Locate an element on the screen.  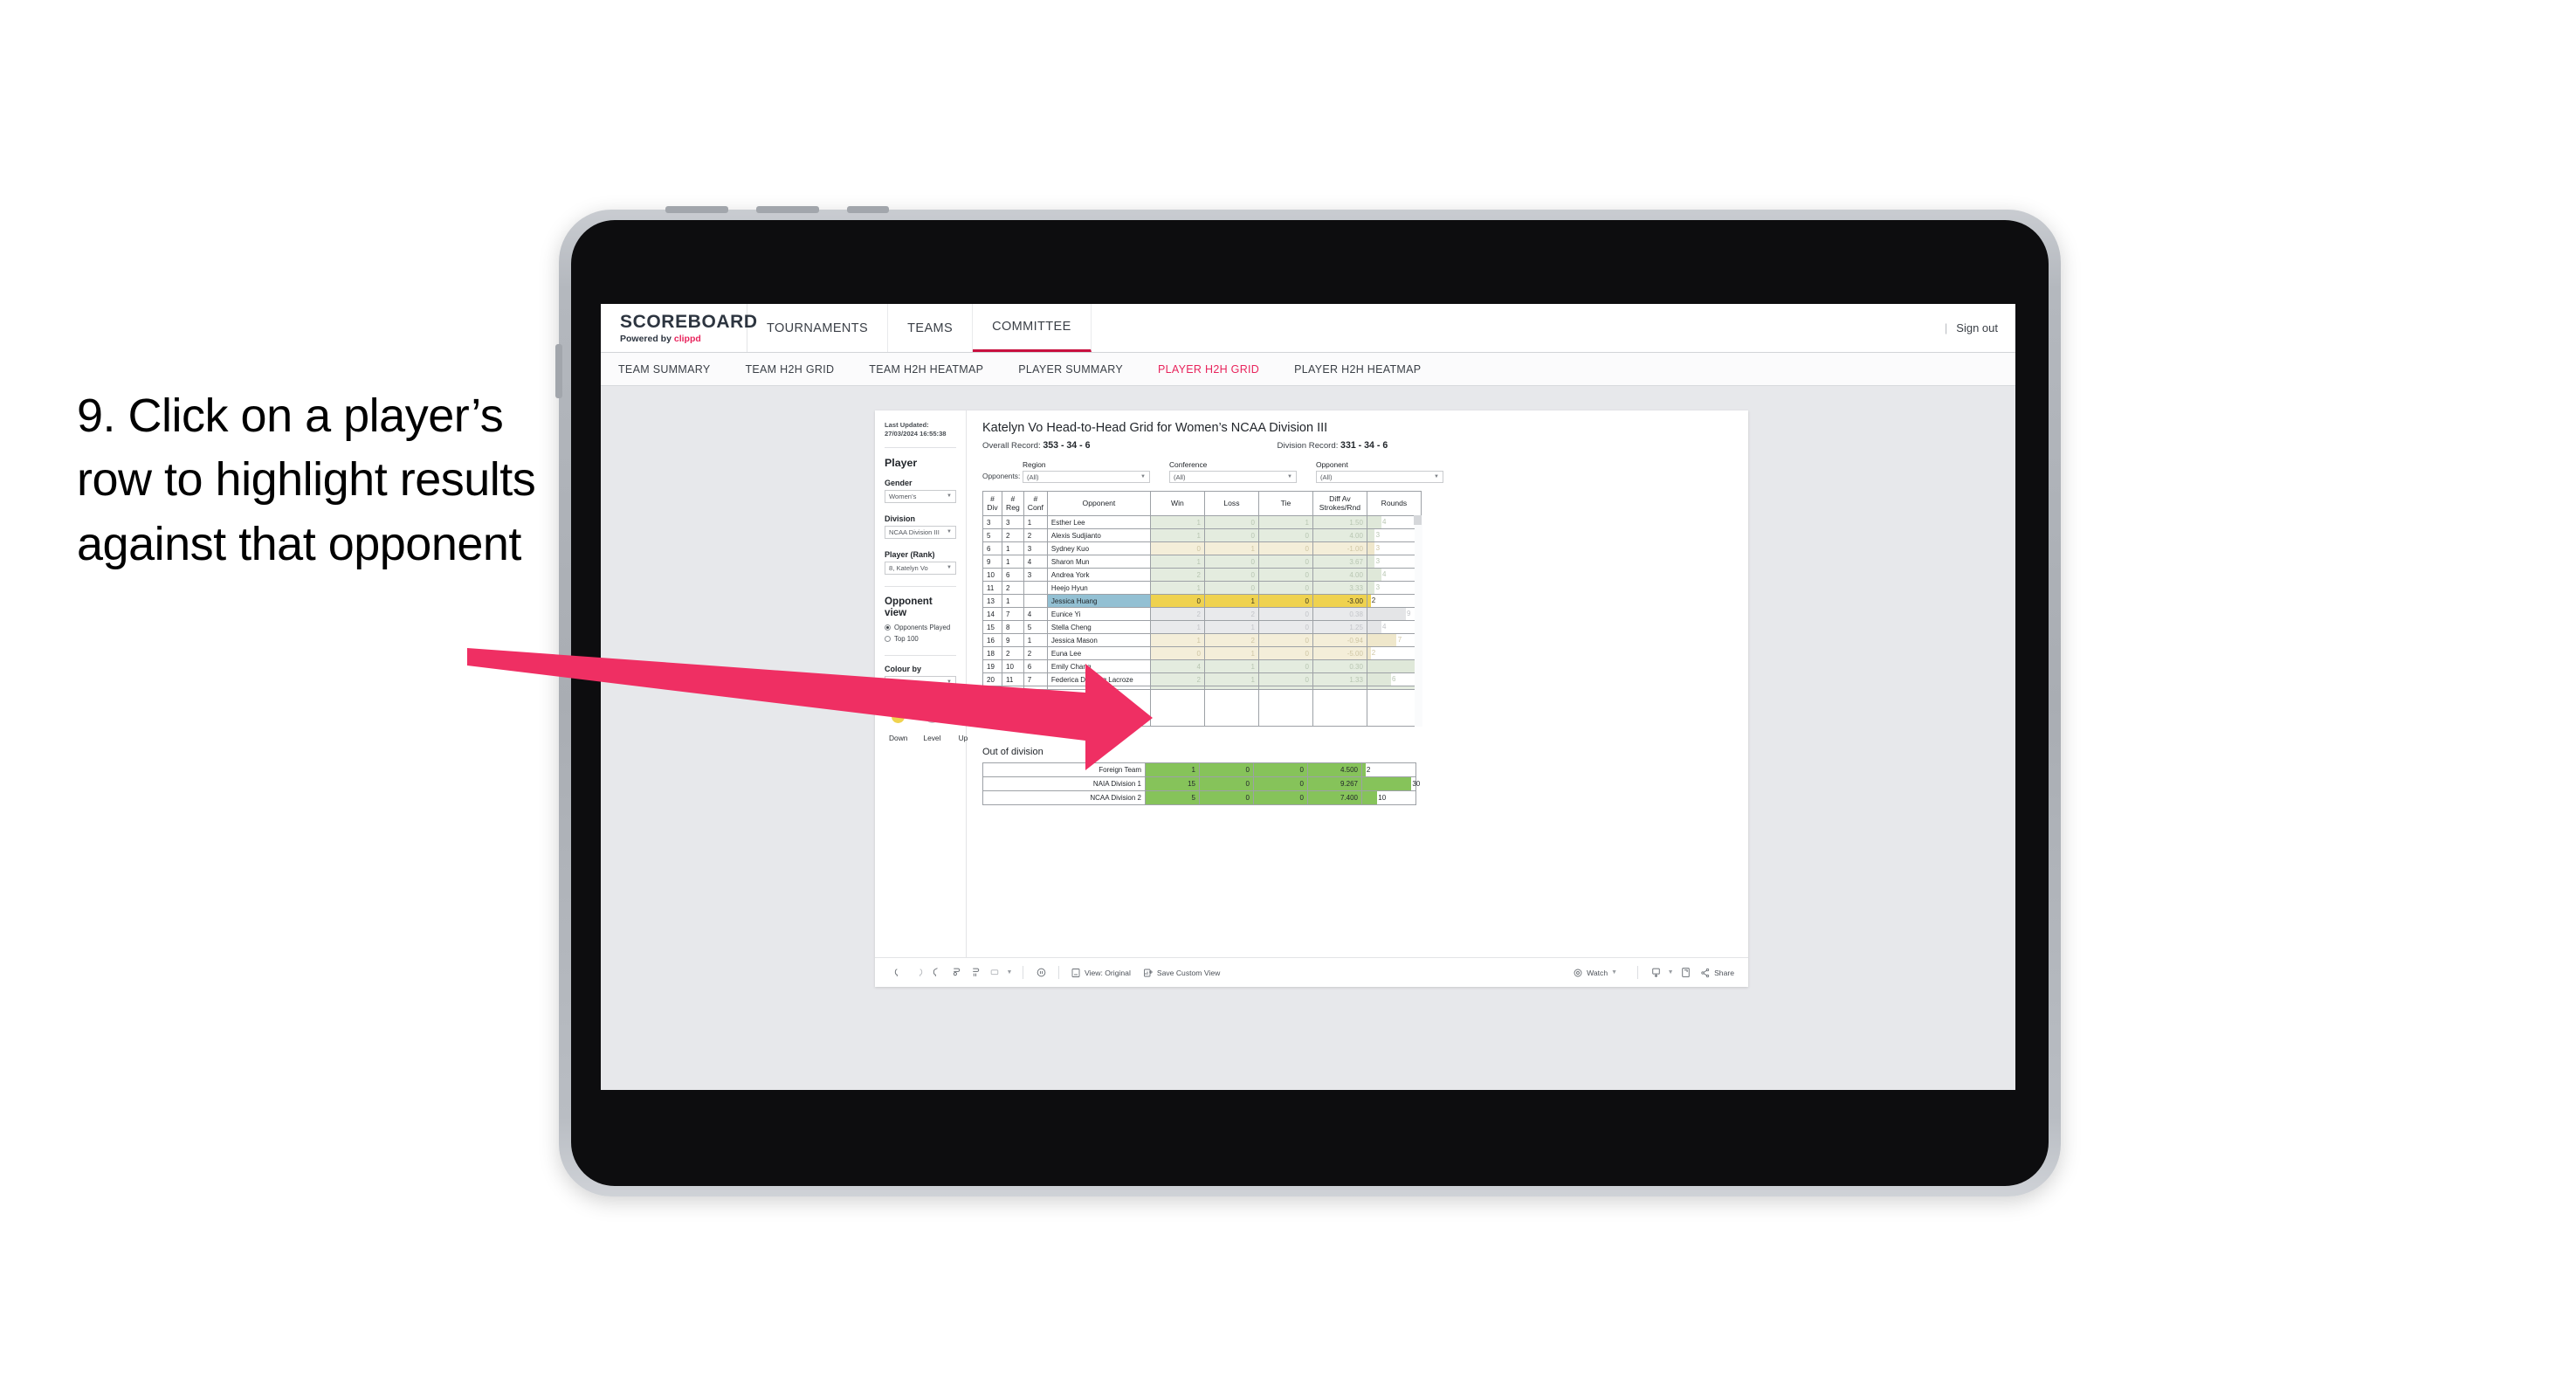
download-dropdown-caret-icon: ▼ is located at coordinates (1670, 973).